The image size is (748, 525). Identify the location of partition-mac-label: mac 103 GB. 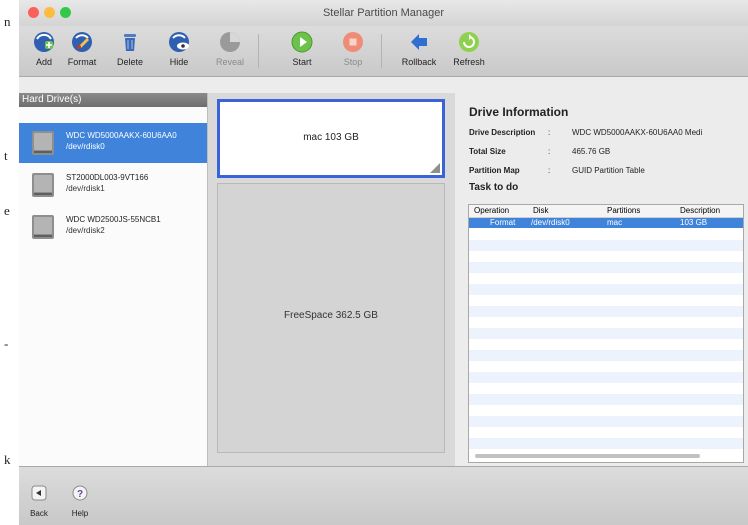
(331, 137).